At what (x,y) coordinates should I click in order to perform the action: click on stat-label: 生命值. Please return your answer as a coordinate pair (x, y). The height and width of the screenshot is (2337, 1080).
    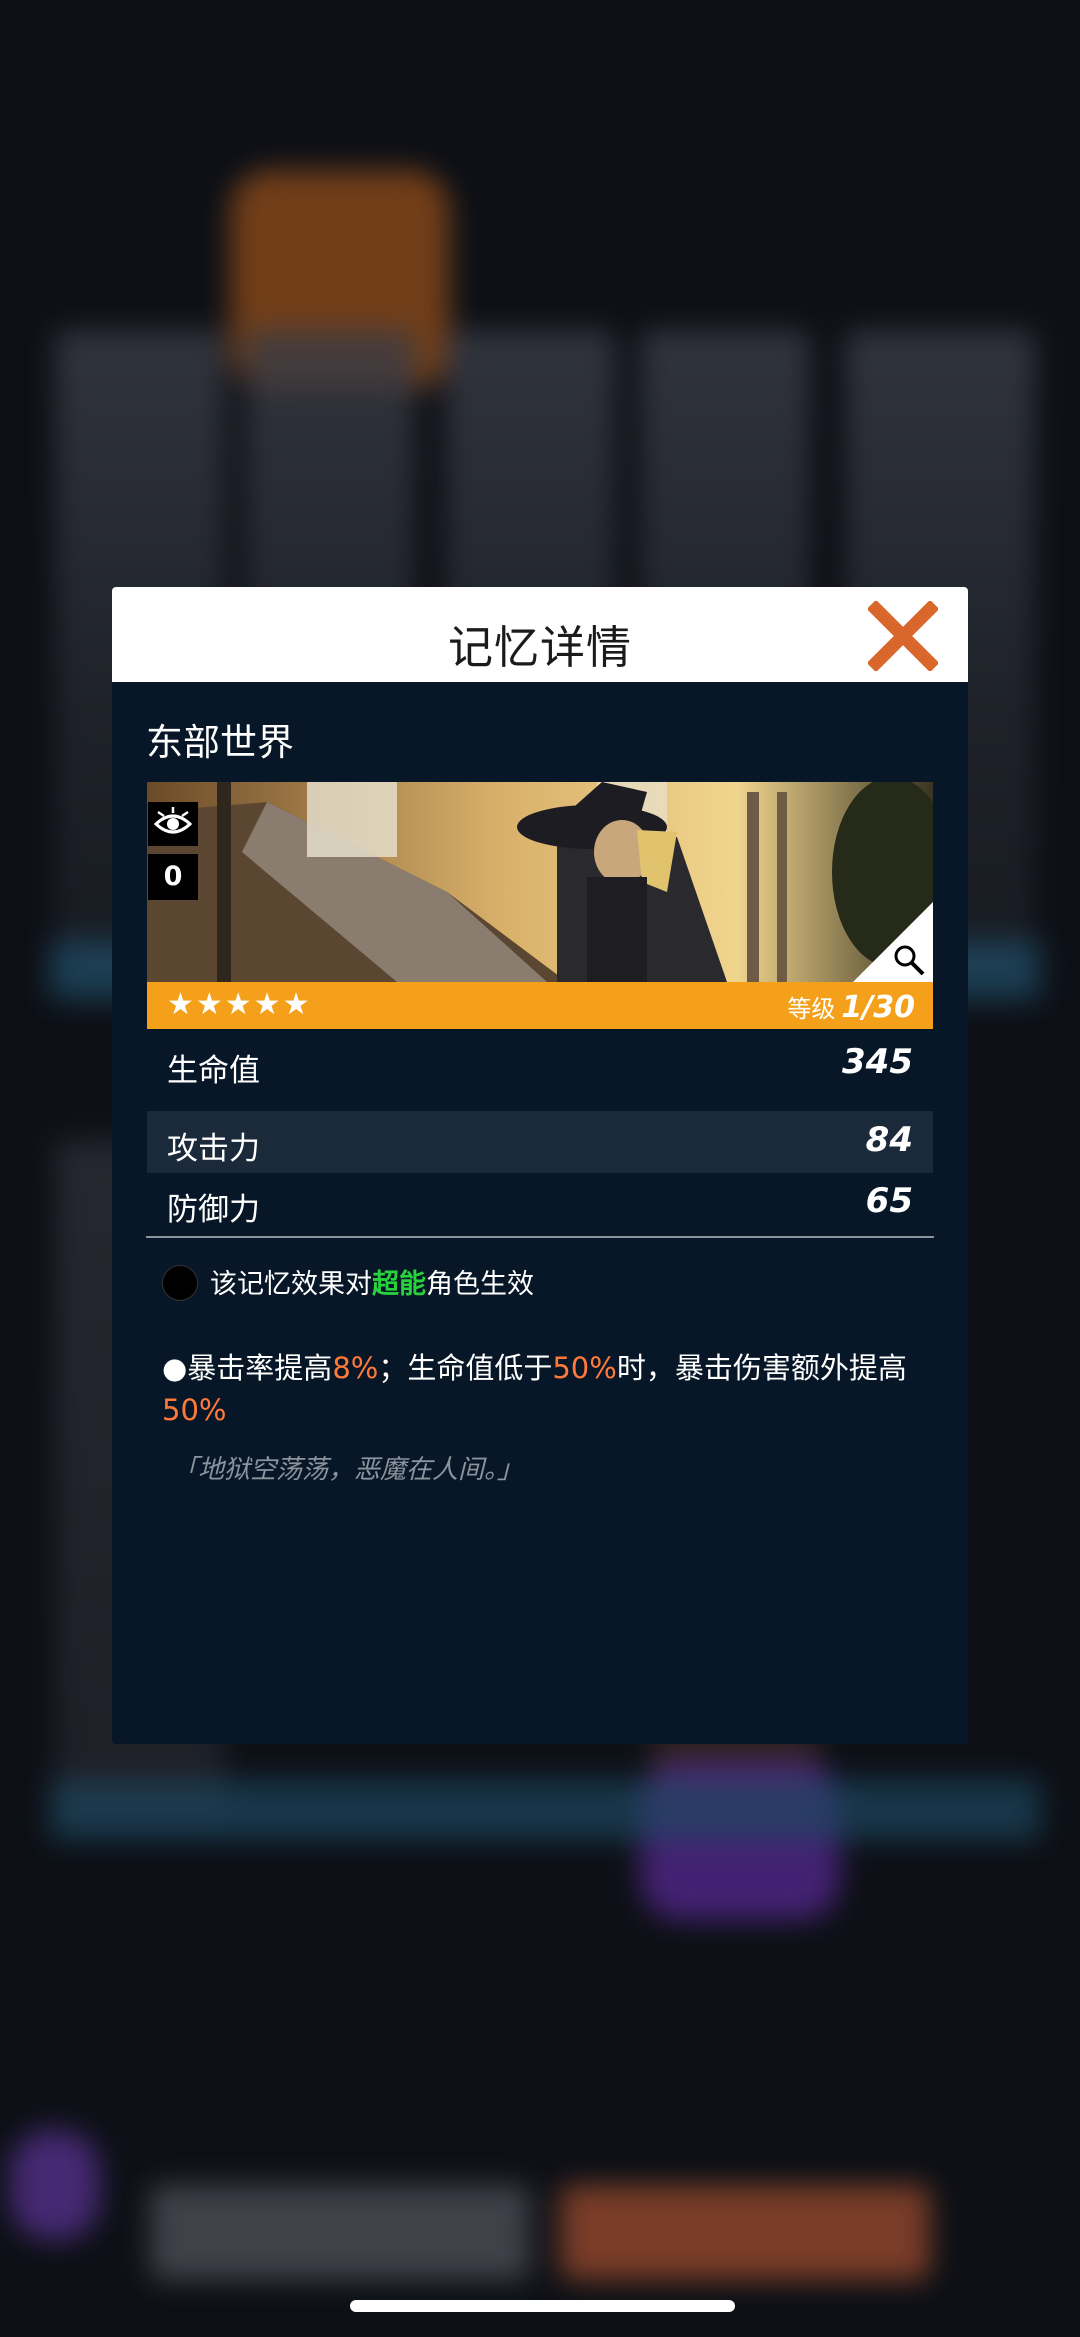
    Looking at the image, I should click on (213, 1071).